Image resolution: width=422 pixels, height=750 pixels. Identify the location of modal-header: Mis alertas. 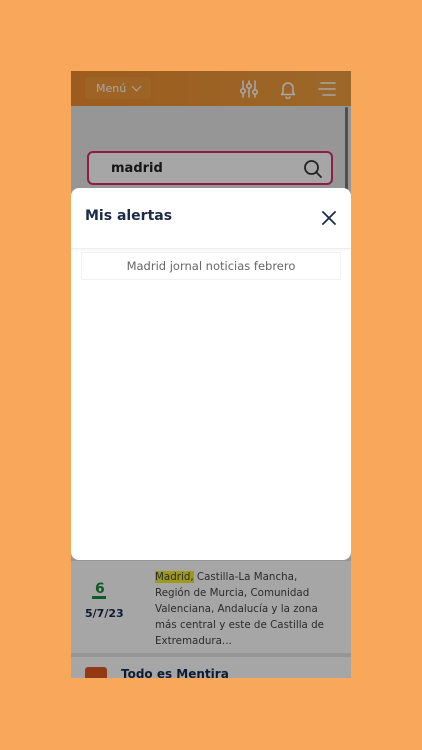
(211, 218).